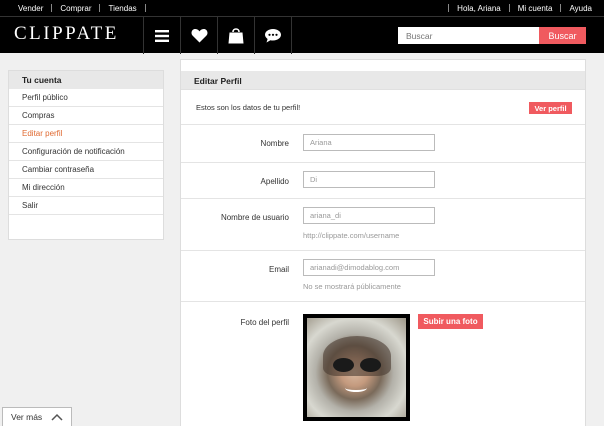 This screenshot has height=426, width=604. Describe the element at coordinates (86, 98) in the screenshot. I see `sidebar-item-public-profile: Perfil público` at that location.